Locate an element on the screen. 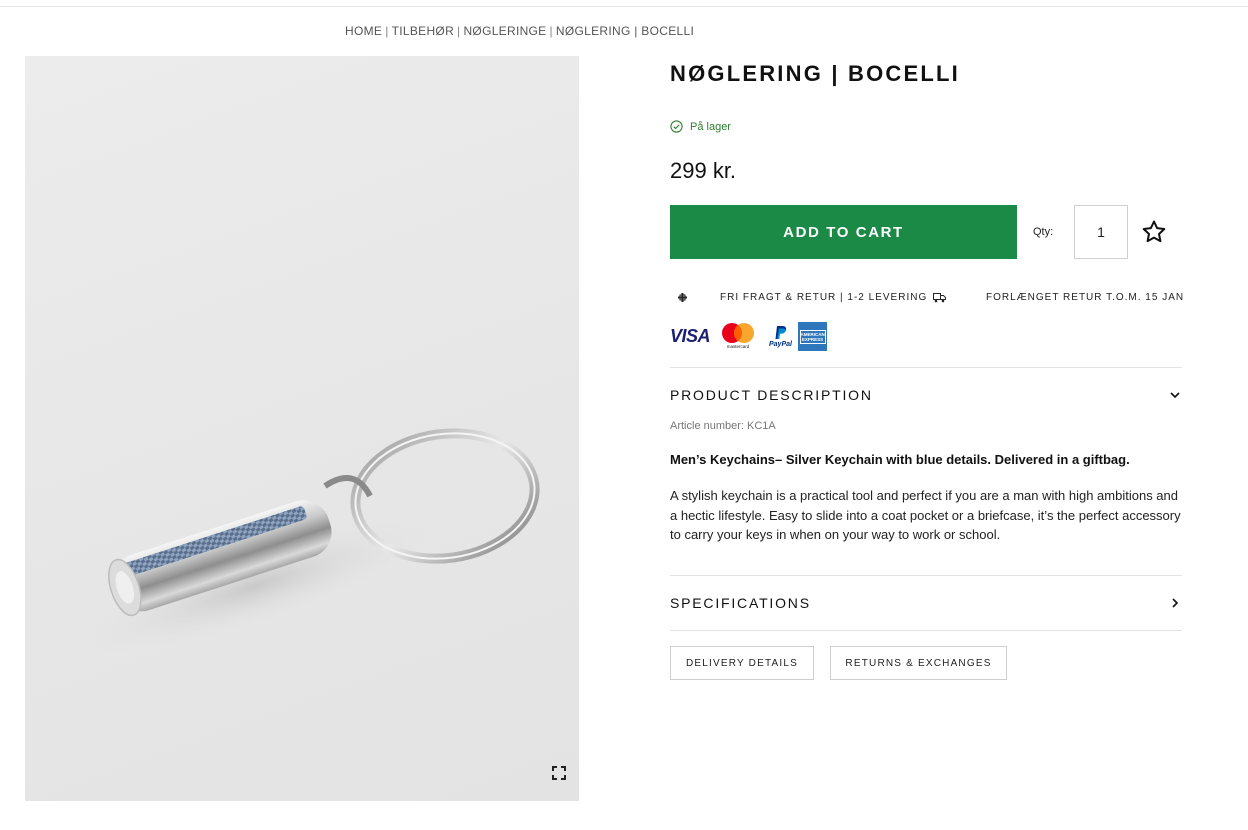 Image resolution: width=1248 pixels, height=830 pixels. fullscreen-expand-icon is located at coordinates (559, 773).